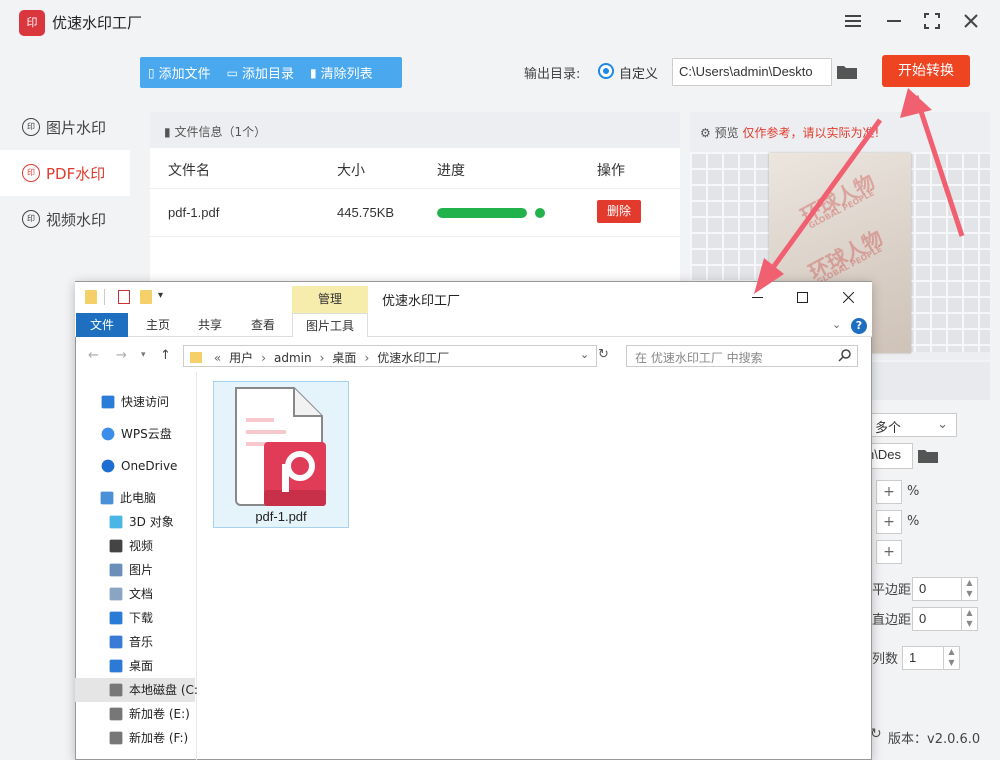 The image size is (1000, 760). I want to click on nav-item-label: 快速访问, so click(145, 402).